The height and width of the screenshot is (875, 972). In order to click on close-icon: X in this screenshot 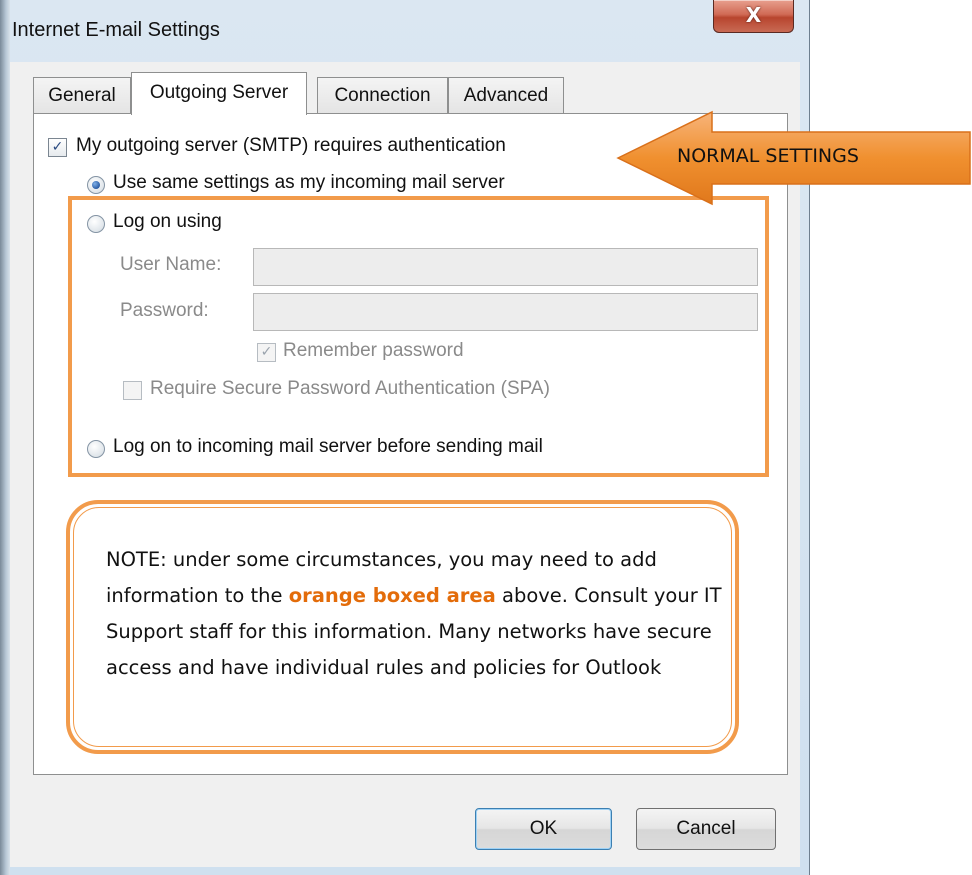, I will do `click(753, 15)`.